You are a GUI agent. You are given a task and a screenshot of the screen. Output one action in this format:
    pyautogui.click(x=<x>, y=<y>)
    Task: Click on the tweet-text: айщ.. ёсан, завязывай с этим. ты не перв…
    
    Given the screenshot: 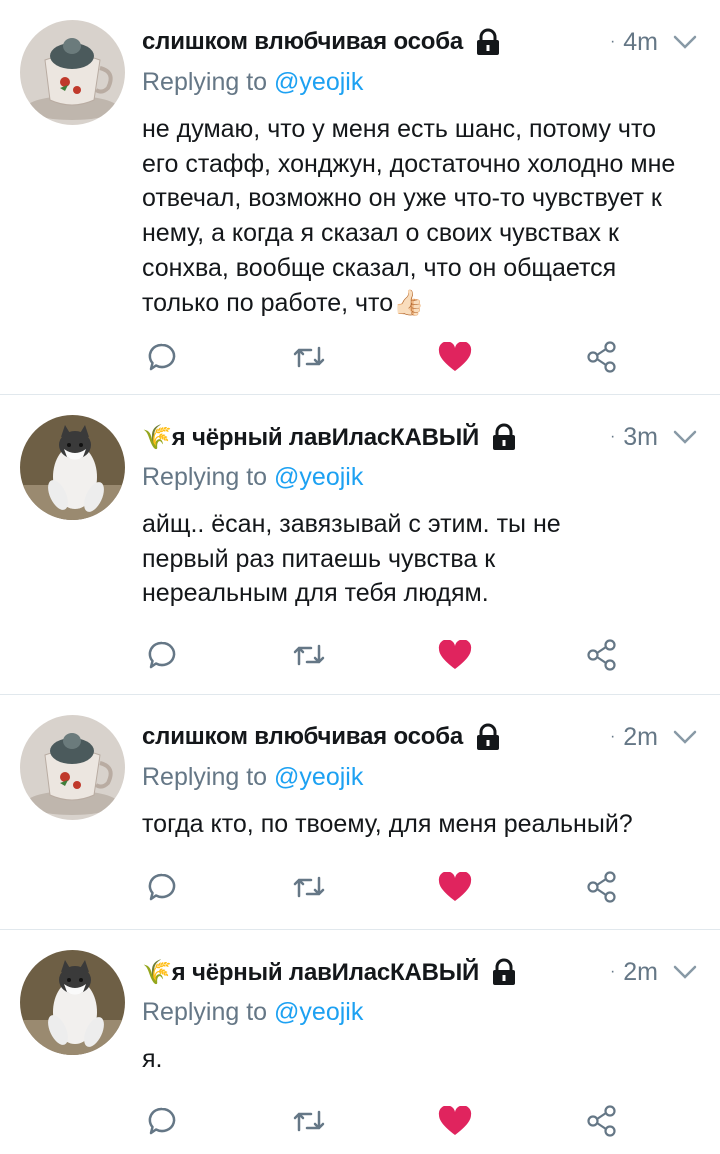 What is the action you would take?
    pyautogui.click(x=351, y=559)
    